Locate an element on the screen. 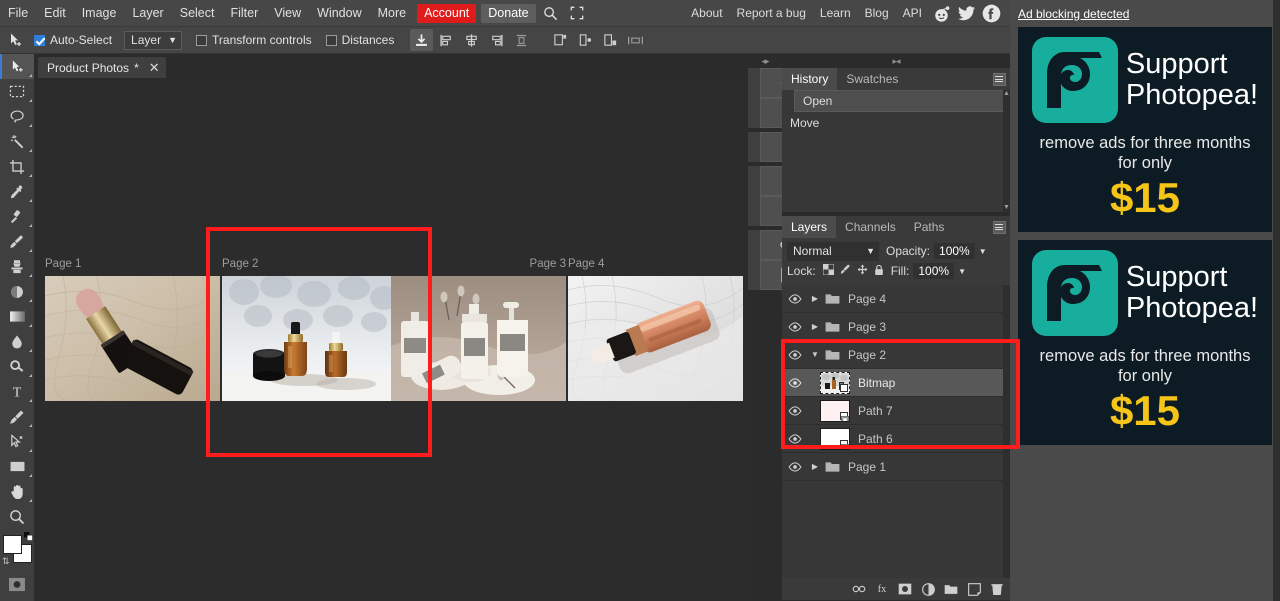 Image resolution: width=1280 pixels, height=601 pixels. transform-controls-checkbox: Transform controls is located at coordinates (254, 40).